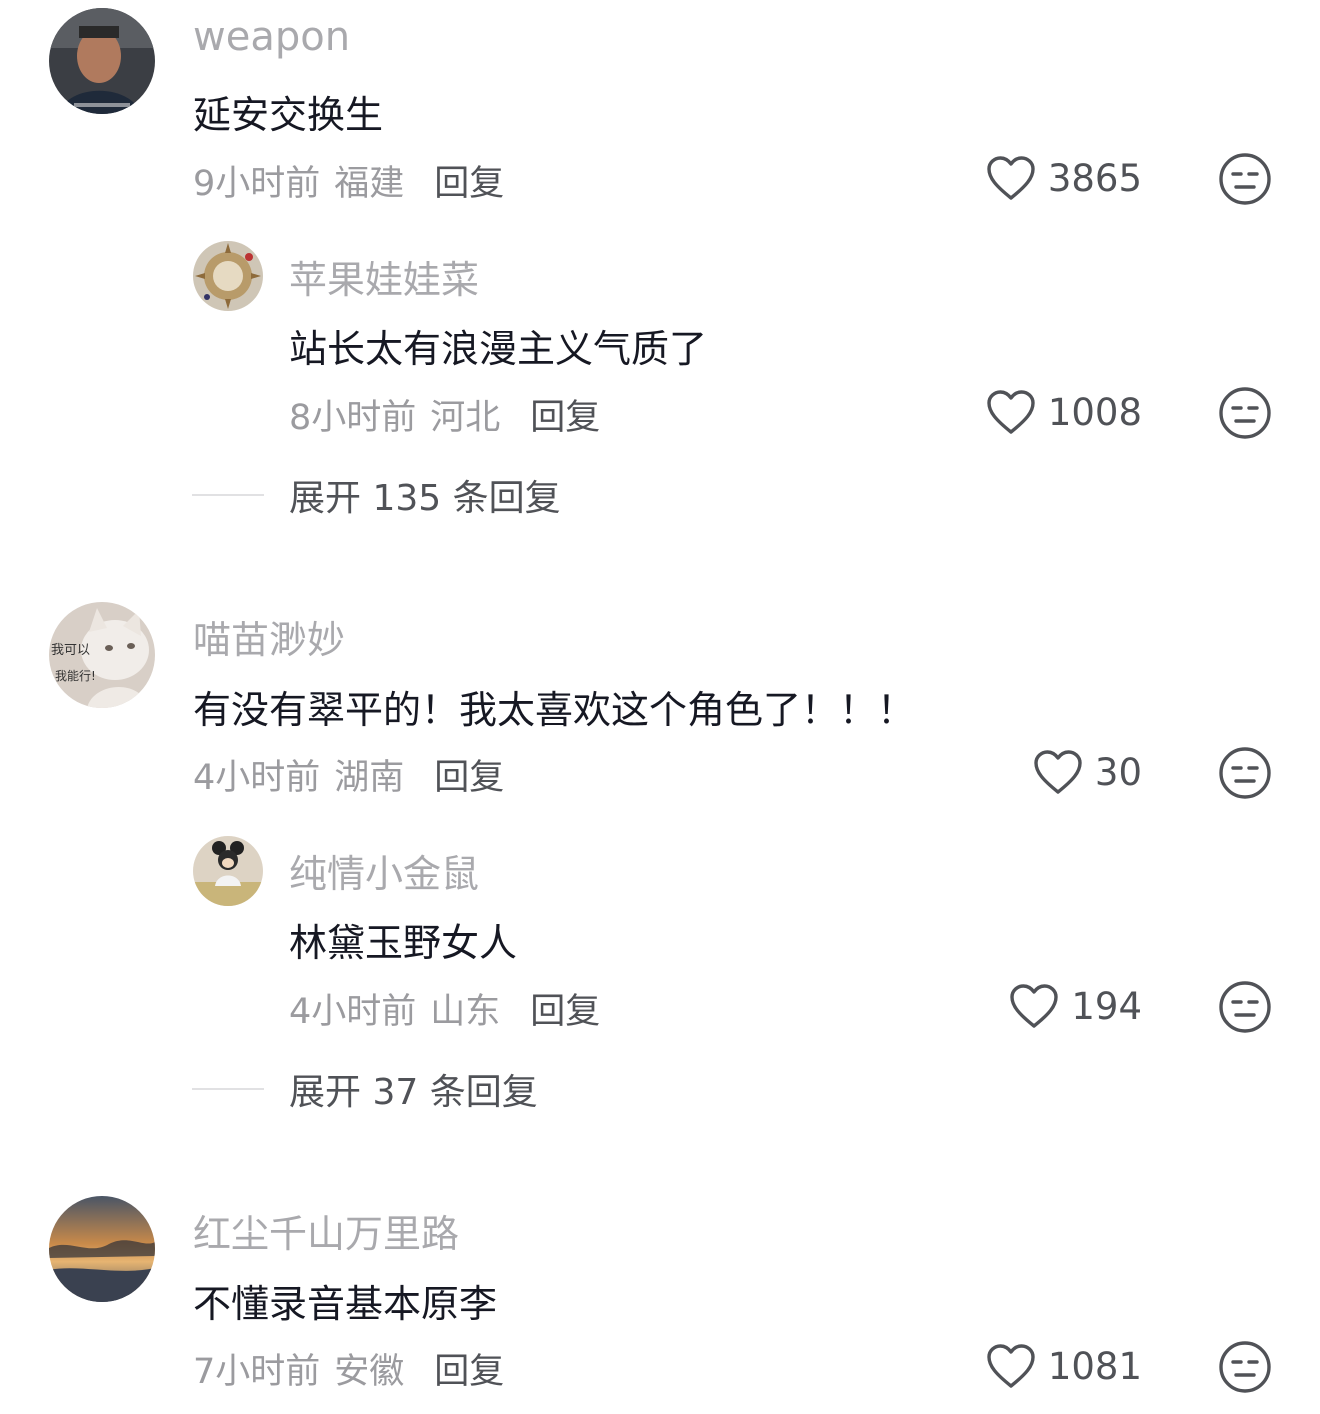 This screenshot has height=1414, width=1320. I want to click on username: 红尘千山万里路, so click(326, 1230).